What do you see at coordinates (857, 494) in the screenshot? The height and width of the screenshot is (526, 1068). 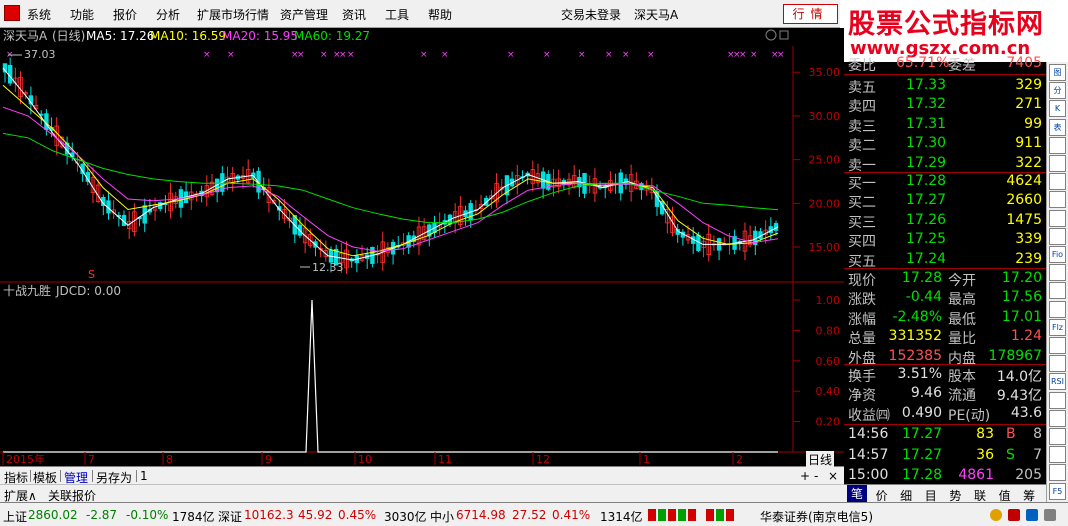 I see `panel-tab: 笔` at bounding box center [857, 494].